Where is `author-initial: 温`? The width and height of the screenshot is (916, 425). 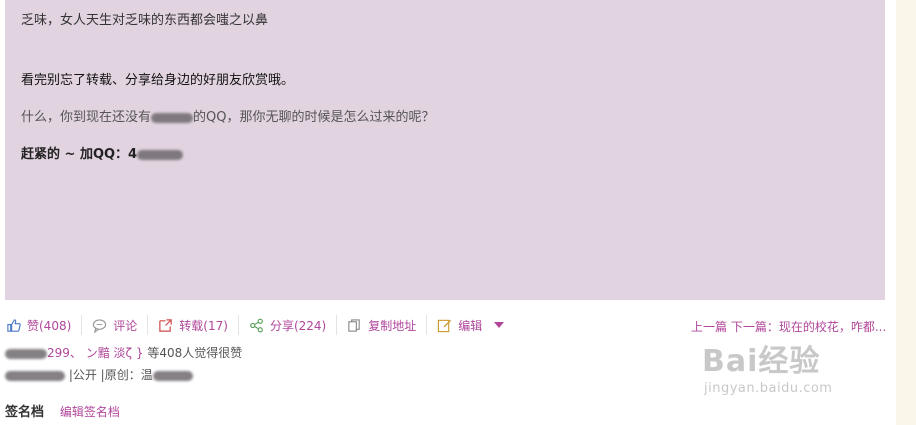 author-initial: 温 is located at coordinates (146, 375).